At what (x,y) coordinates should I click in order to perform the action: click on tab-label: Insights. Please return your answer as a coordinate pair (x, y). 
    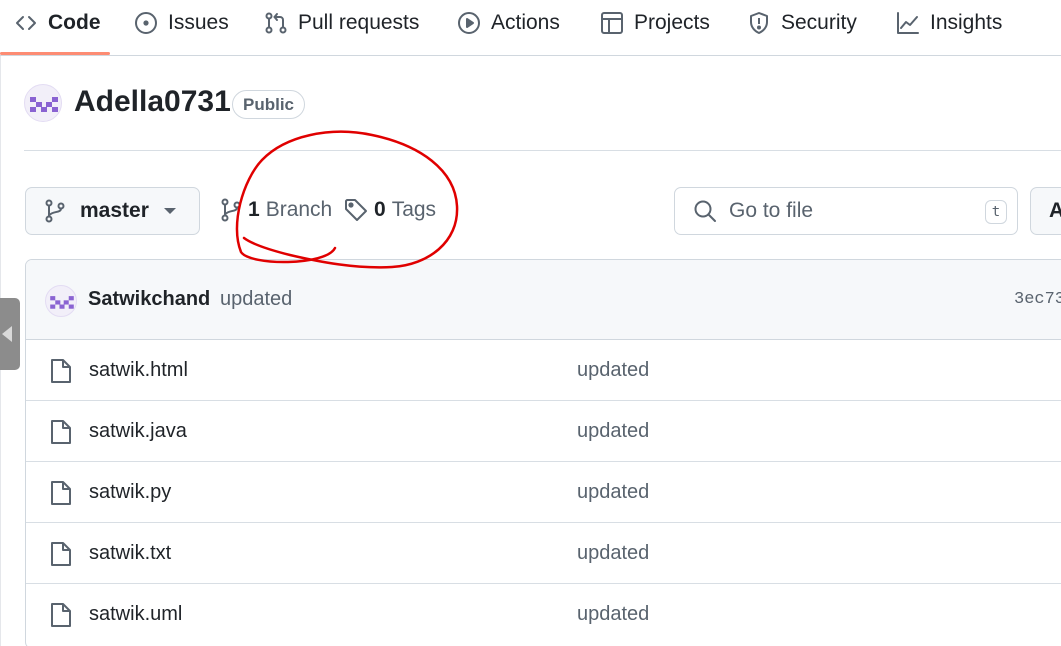
    Looking at the image, I should click on (966, 22).